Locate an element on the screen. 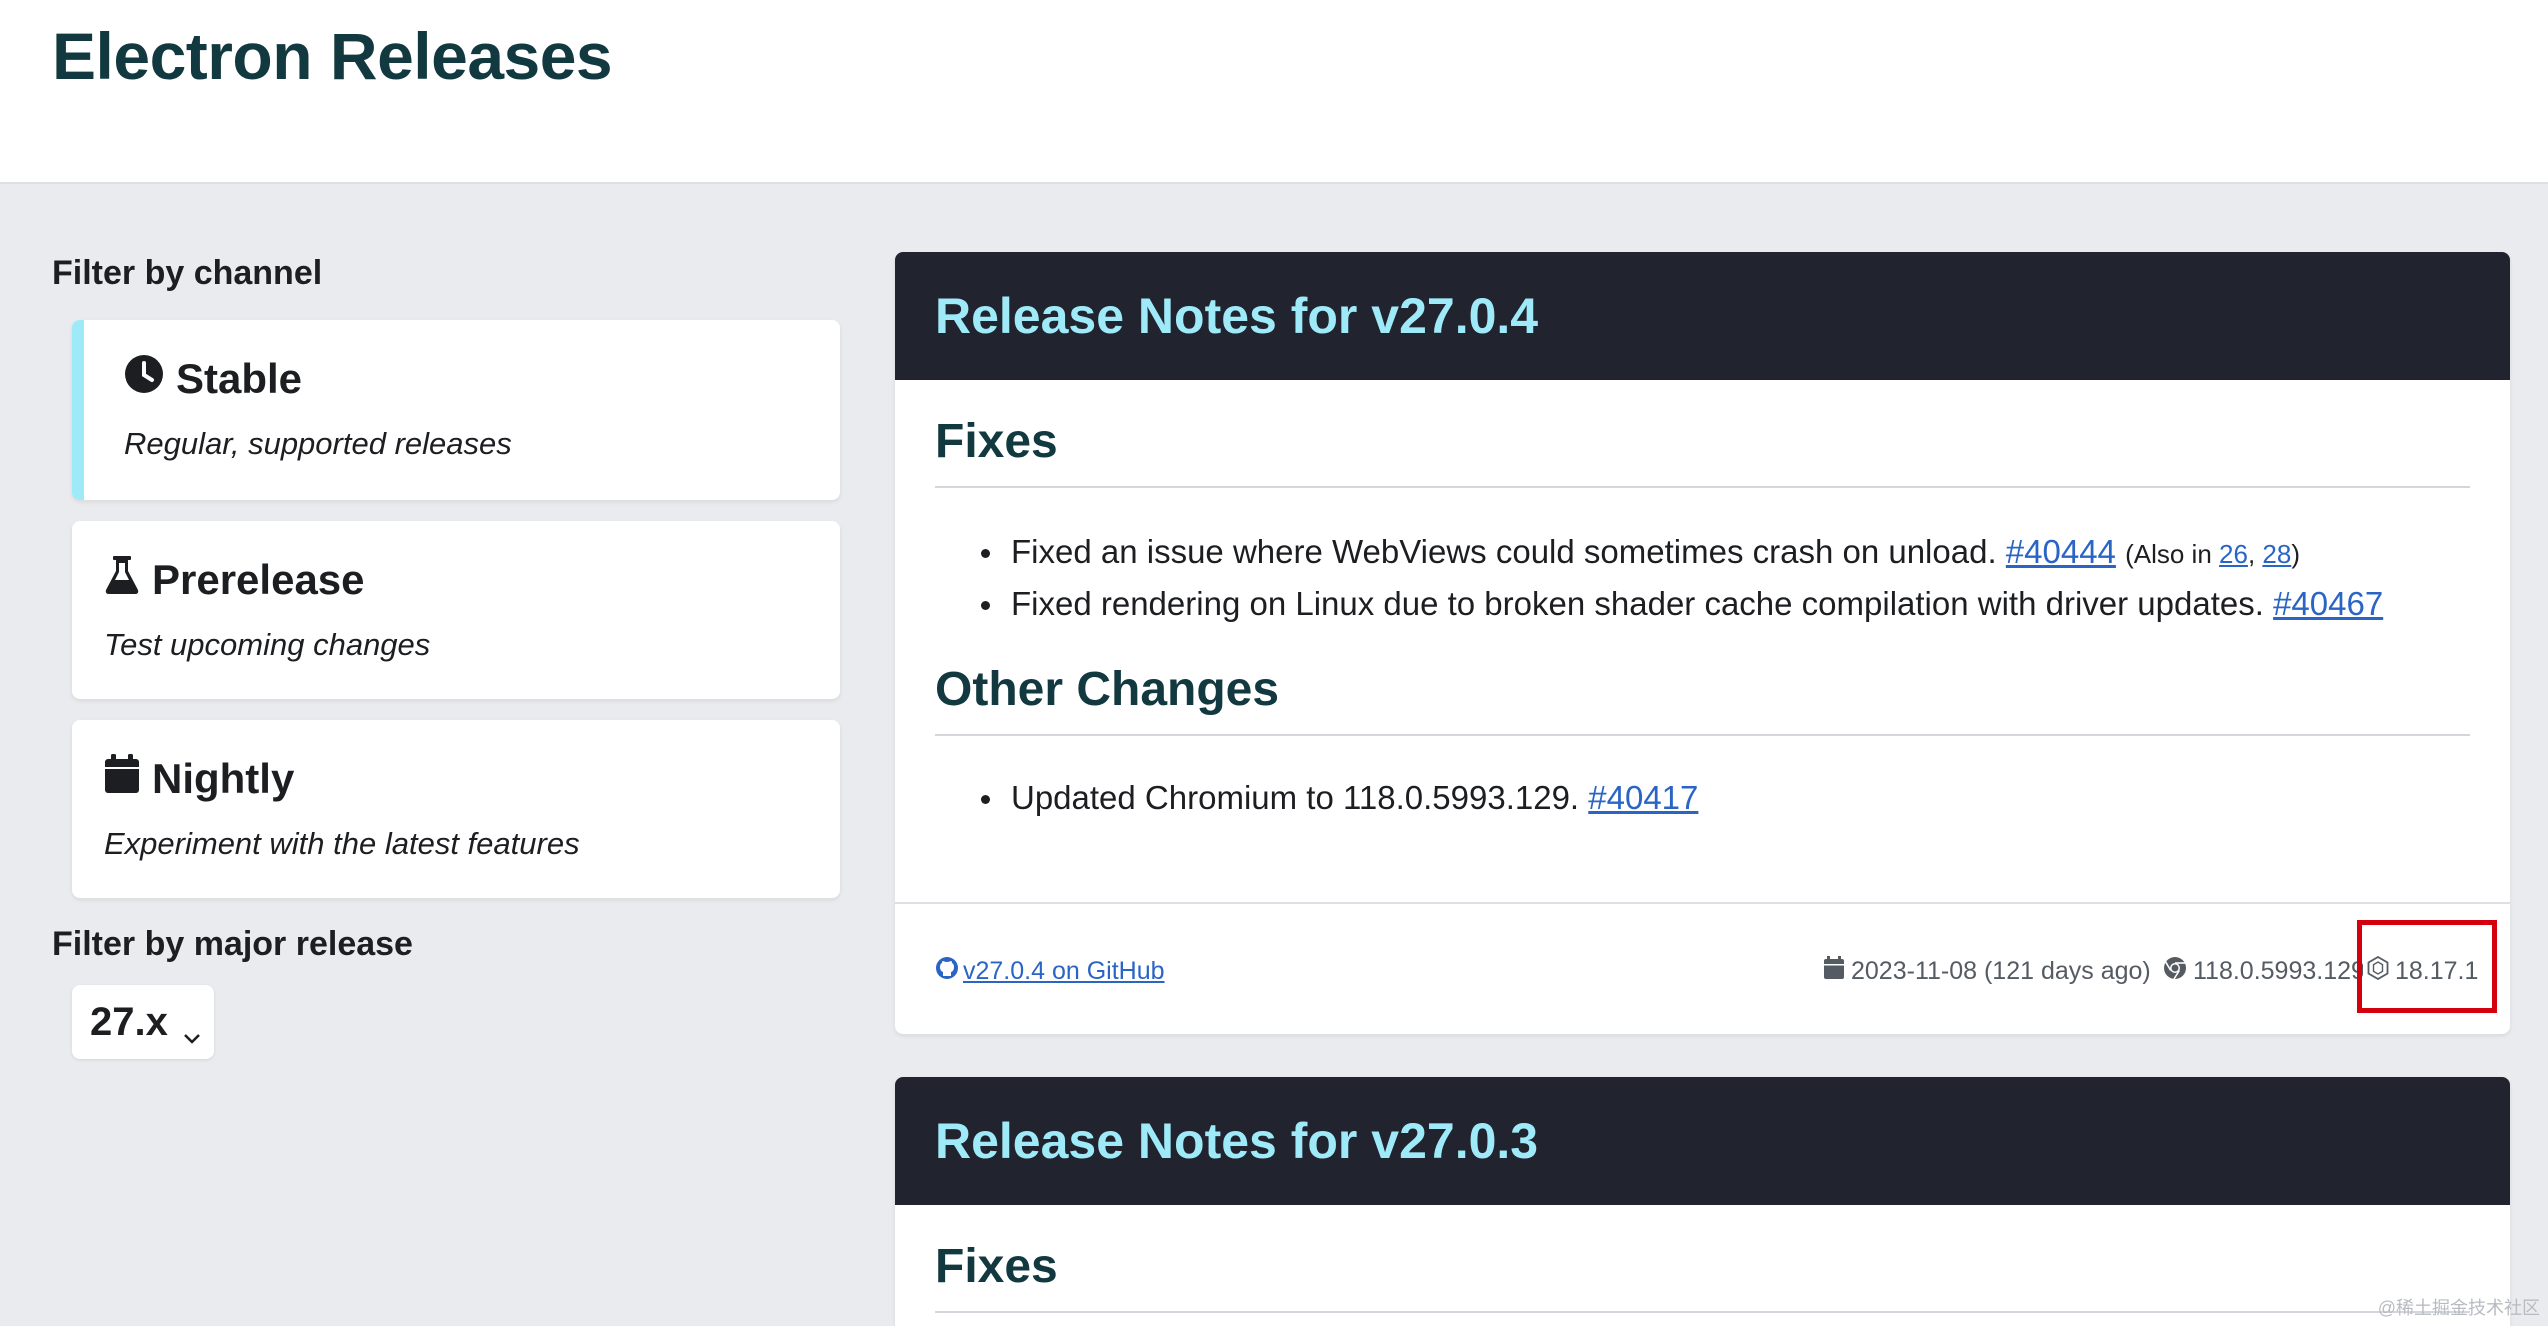 This screenshot has width=2548, height=1326. section-title-other-changes: Other Changes is located at coordinates (1107, 689).